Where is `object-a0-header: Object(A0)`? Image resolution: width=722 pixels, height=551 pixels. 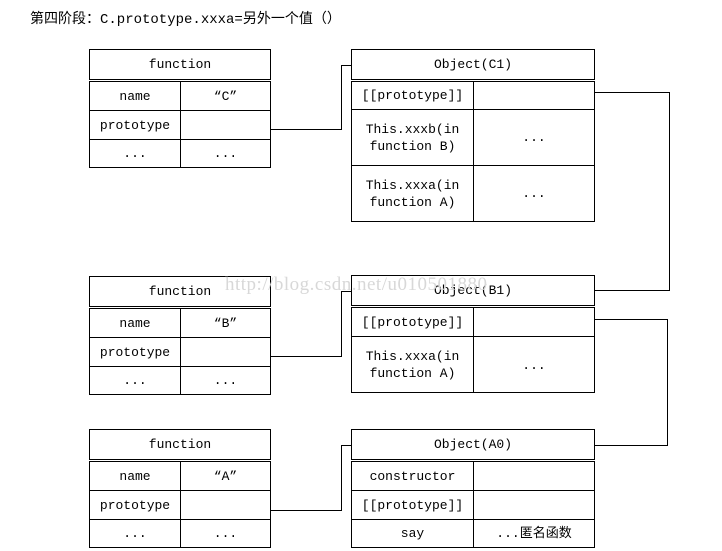
object-a0-header: Object(A0) is located at coordinates (473, 444).